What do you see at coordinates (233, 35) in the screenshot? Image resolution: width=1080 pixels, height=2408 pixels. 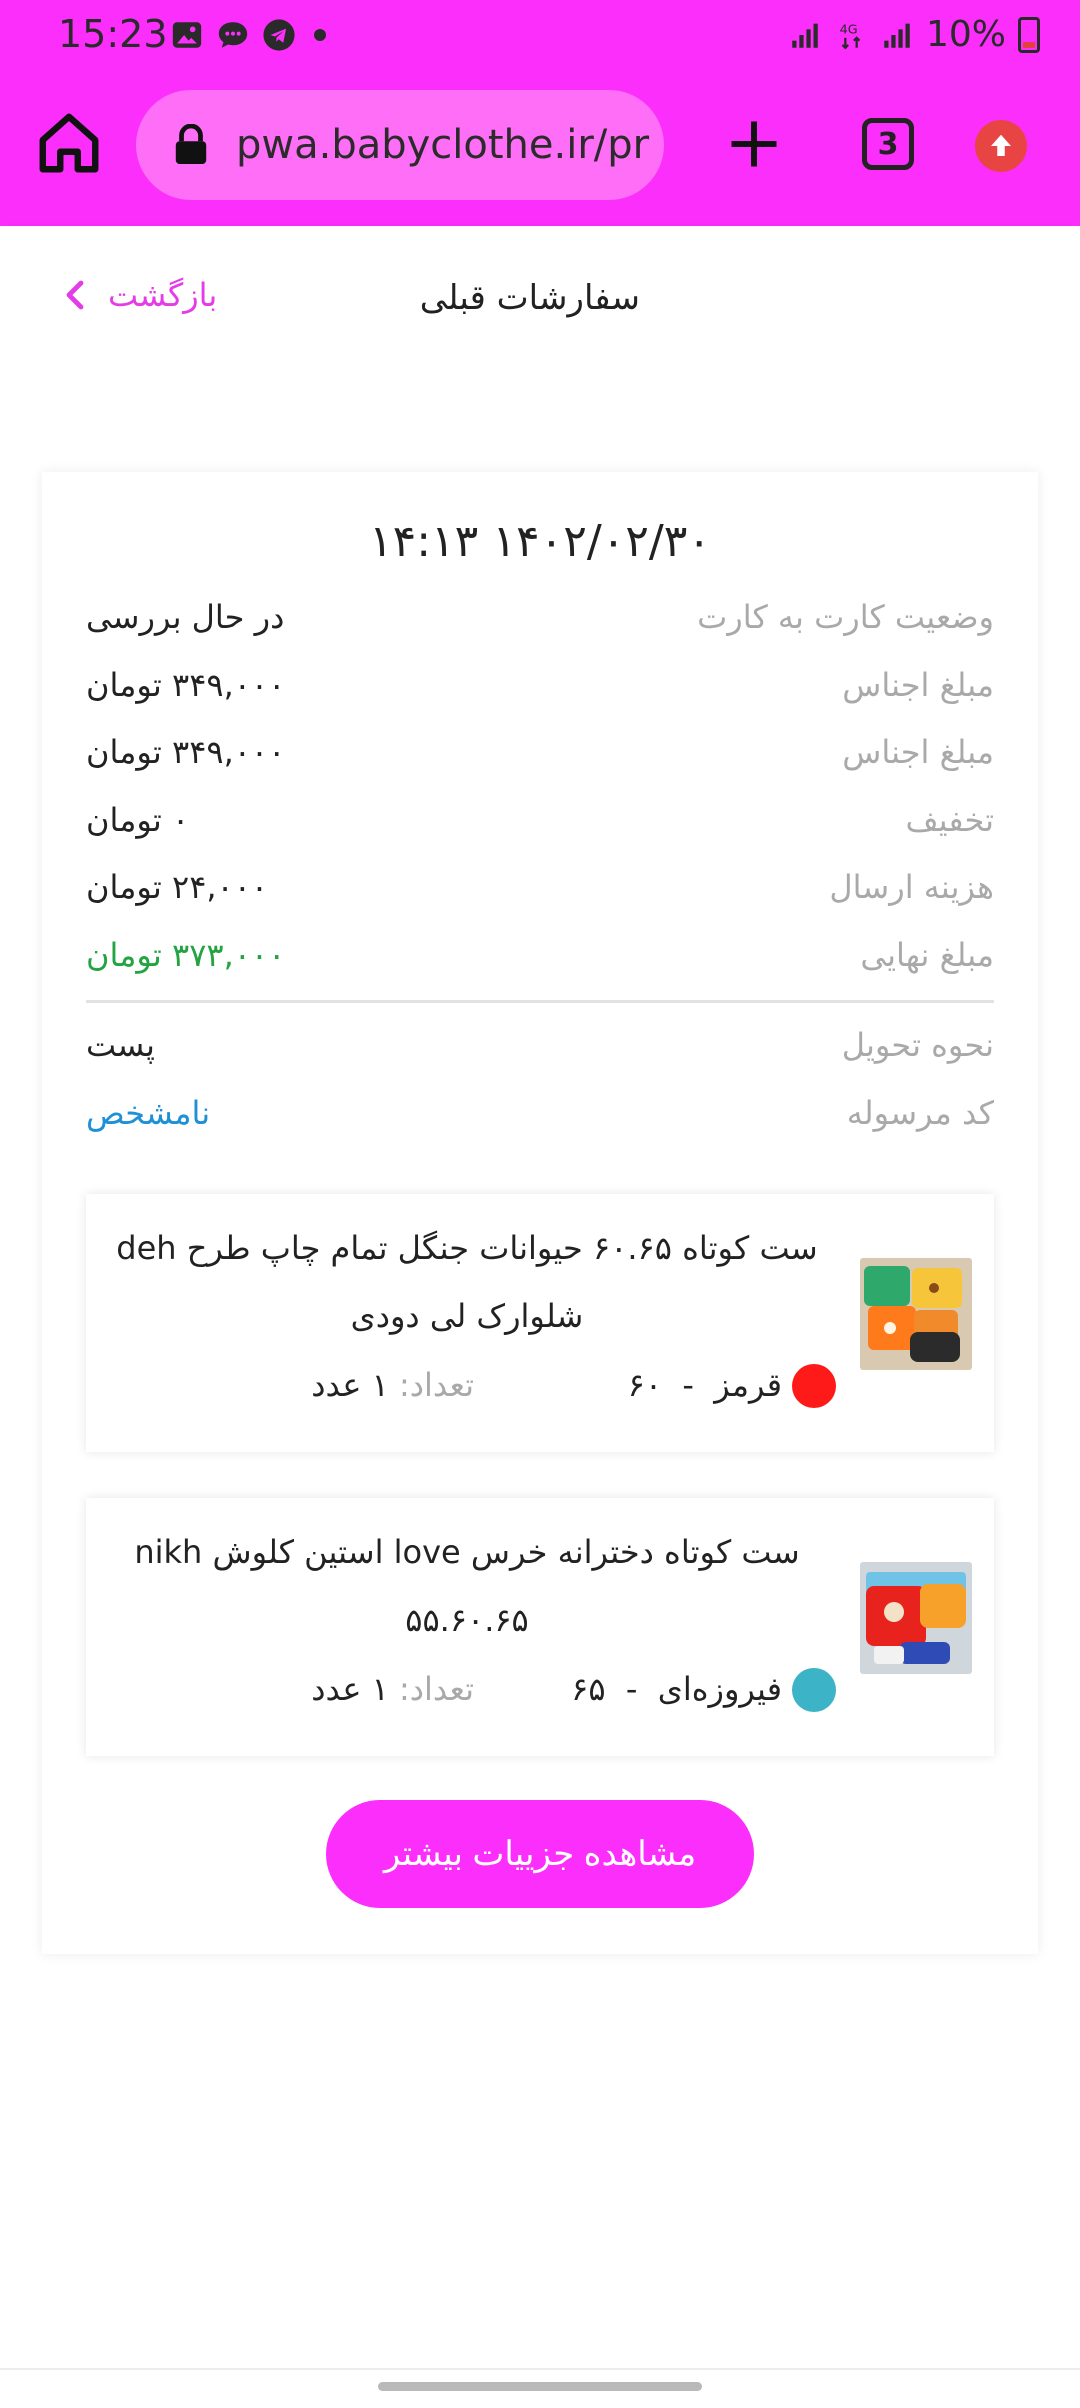 I see `chat-icon` at bounding box center [233, 35].